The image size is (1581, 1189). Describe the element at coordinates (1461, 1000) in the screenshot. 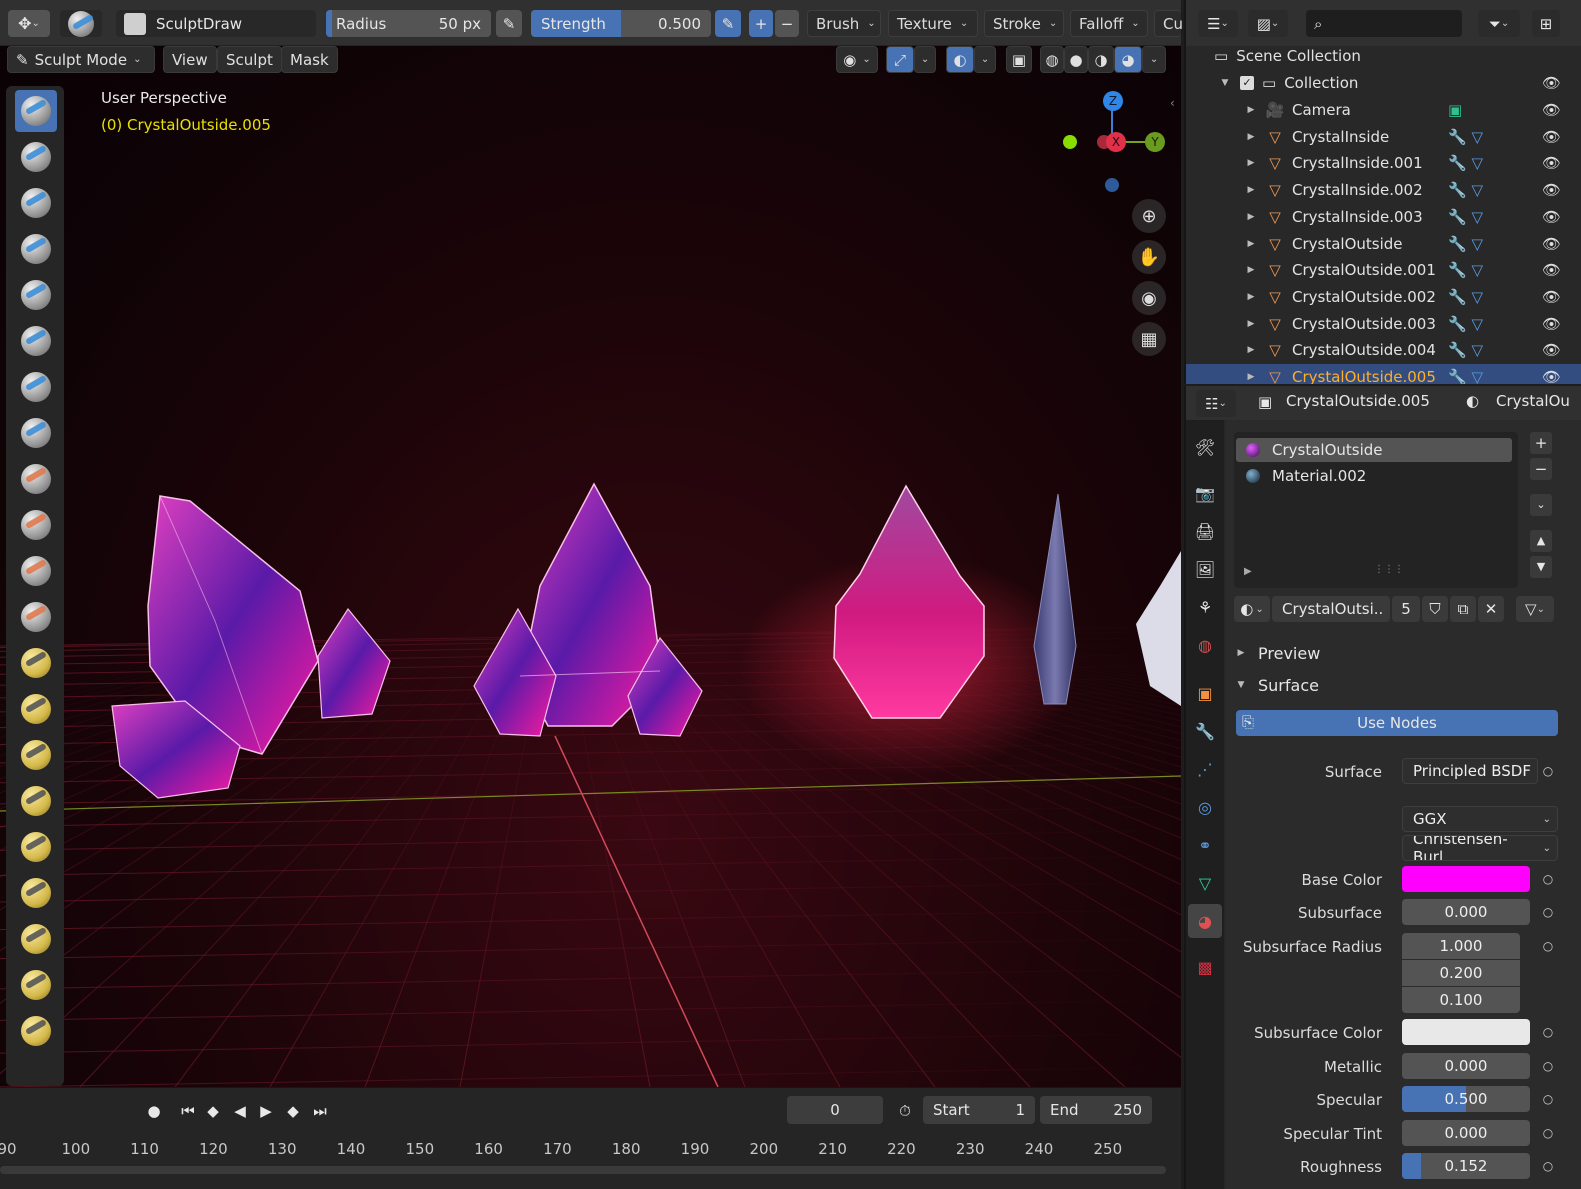

I see `subsurface-radius-z: 0.100` at that location.